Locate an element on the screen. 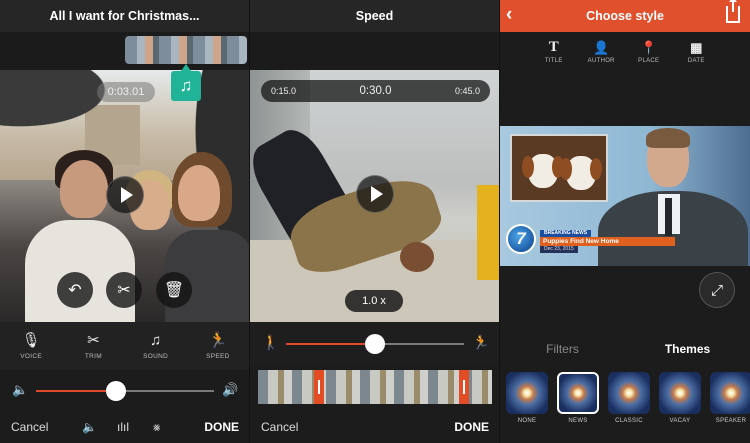 The width and height of the screenshot is (750, 443). tab-place: 📍 PLACE is located at coordinates (649, 52).